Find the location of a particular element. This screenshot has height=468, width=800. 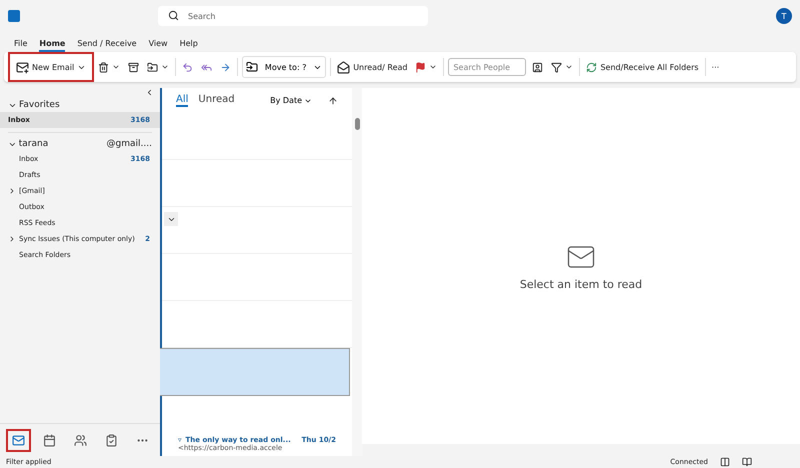

tasks-icon is located at coordinates (111, 440).